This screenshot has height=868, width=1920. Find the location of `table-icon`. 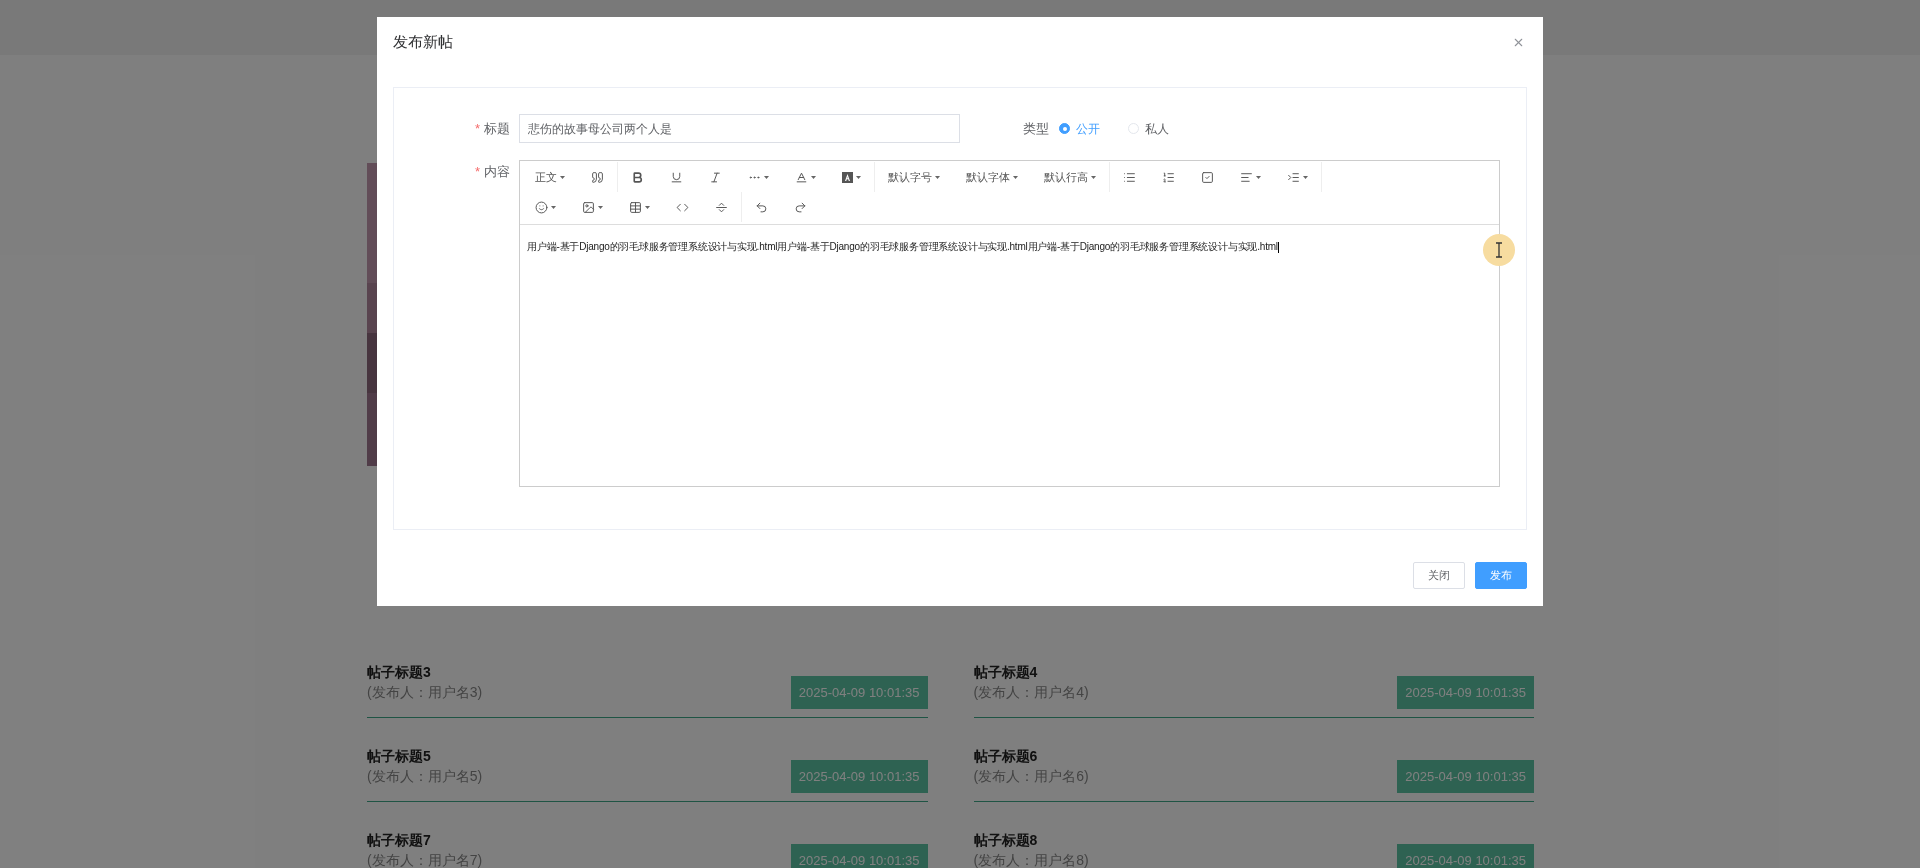

table-icon is located at coordinates (635, 207).